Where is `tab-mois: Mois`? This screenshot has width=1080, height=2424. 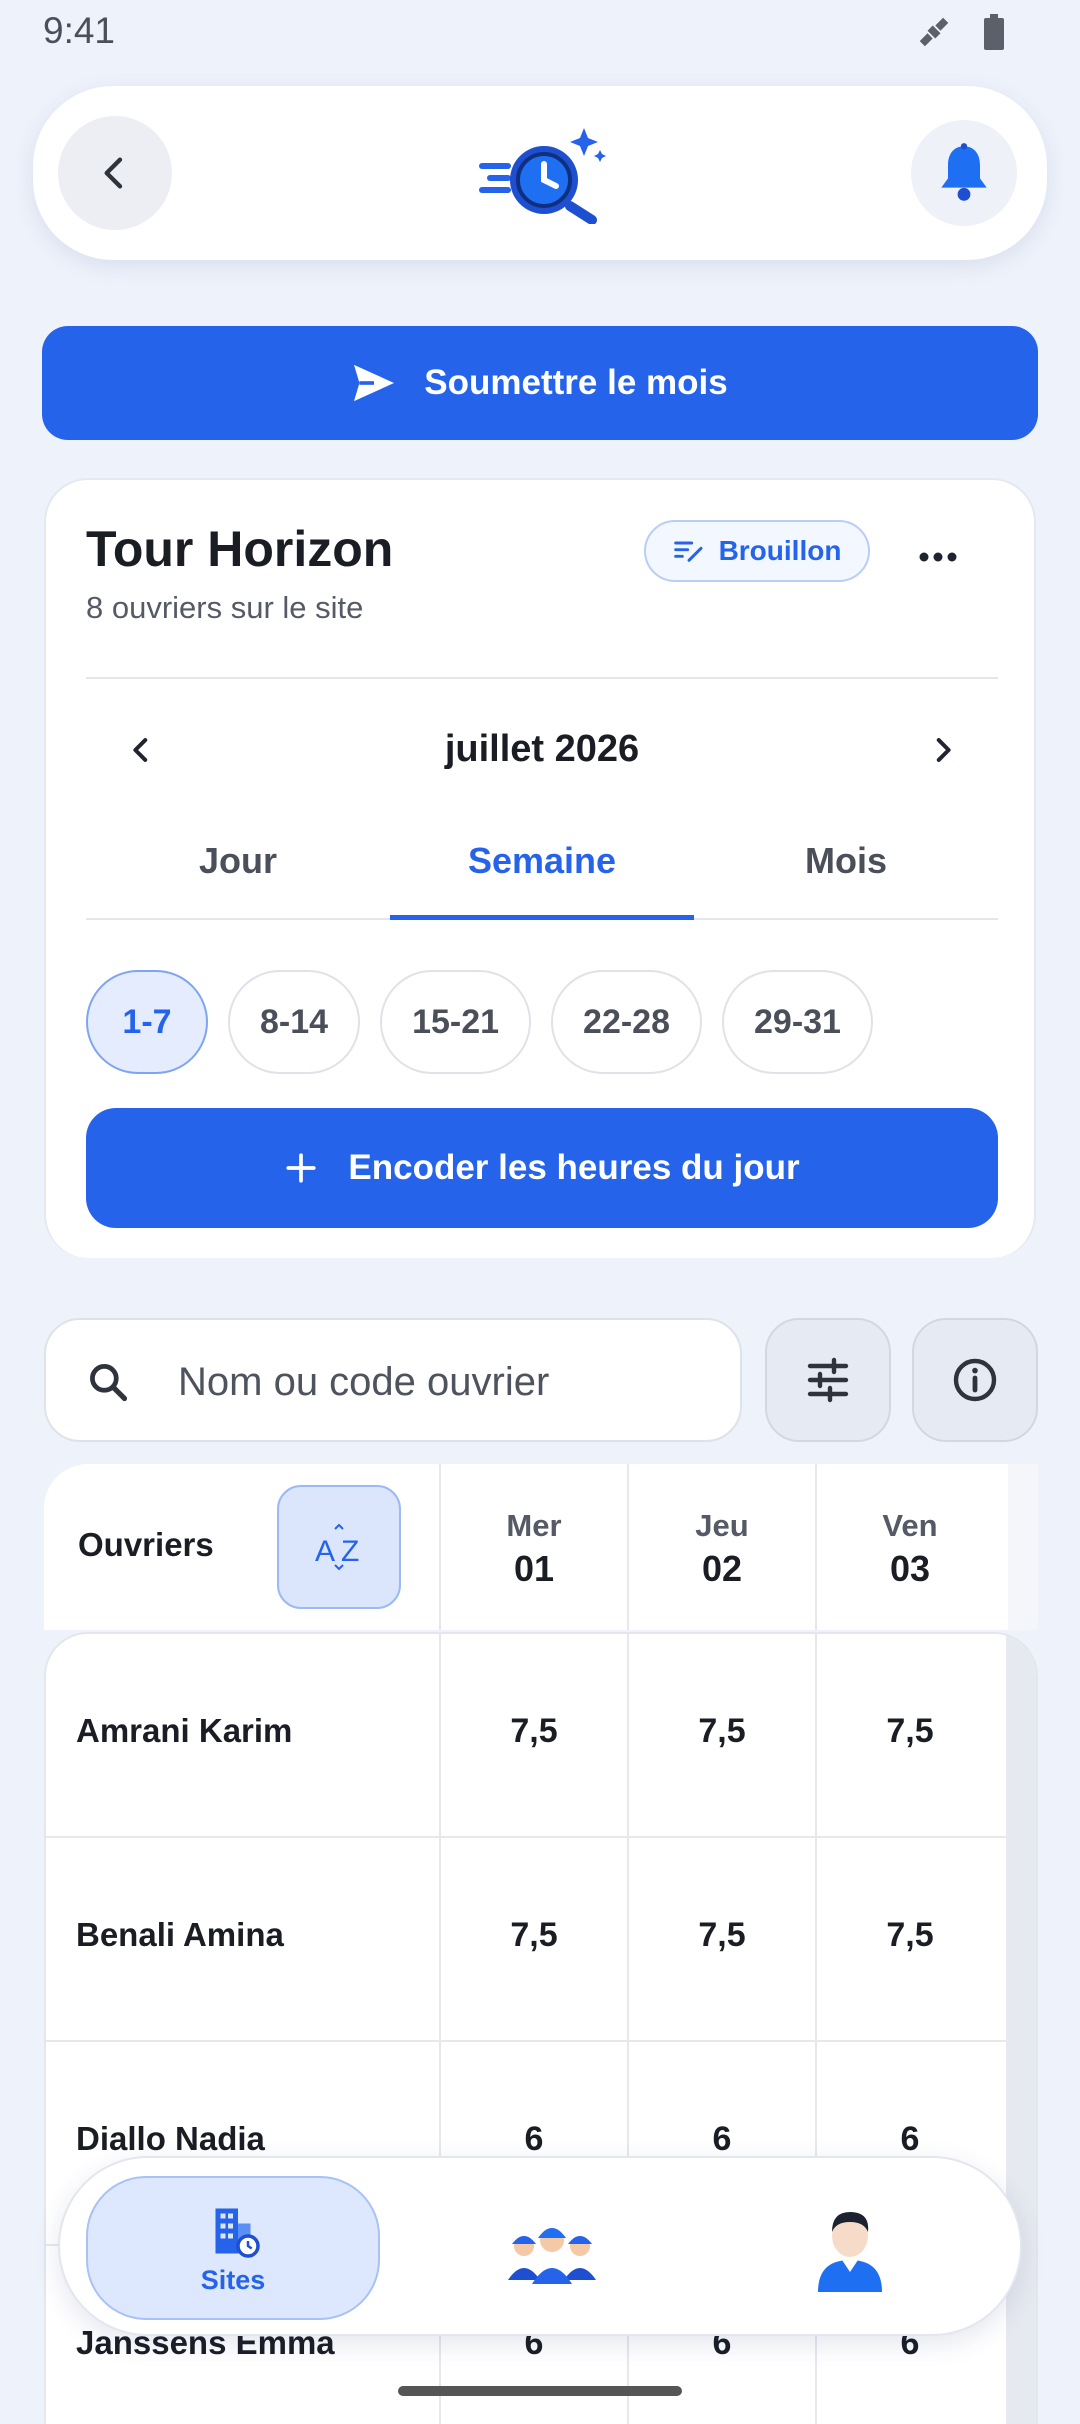
tab-mois: Mois is located at coordinates (846, 871).